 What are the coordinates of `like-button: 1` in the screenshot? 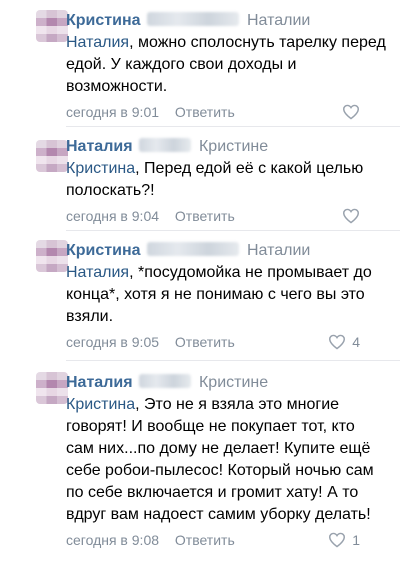 It's located at (344, 540).